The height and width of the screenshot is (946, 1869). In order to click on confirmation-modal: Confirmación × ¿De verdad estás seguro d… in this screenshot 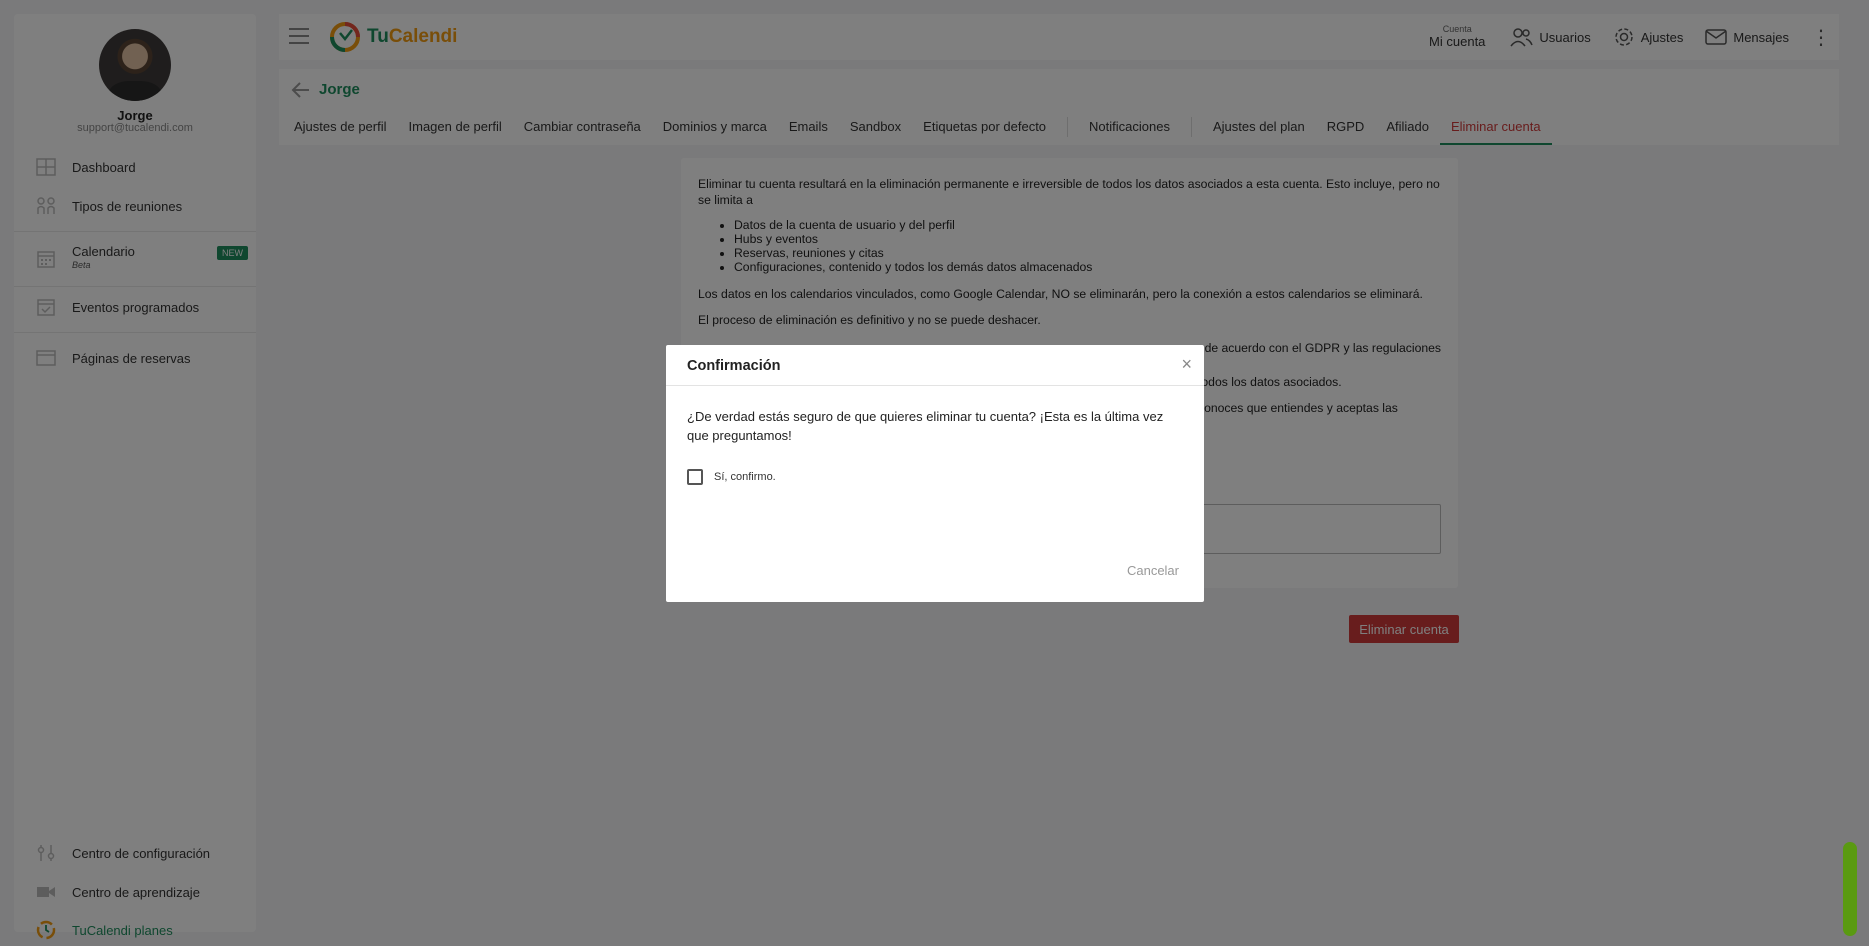, I will do `click(935, 473)`.